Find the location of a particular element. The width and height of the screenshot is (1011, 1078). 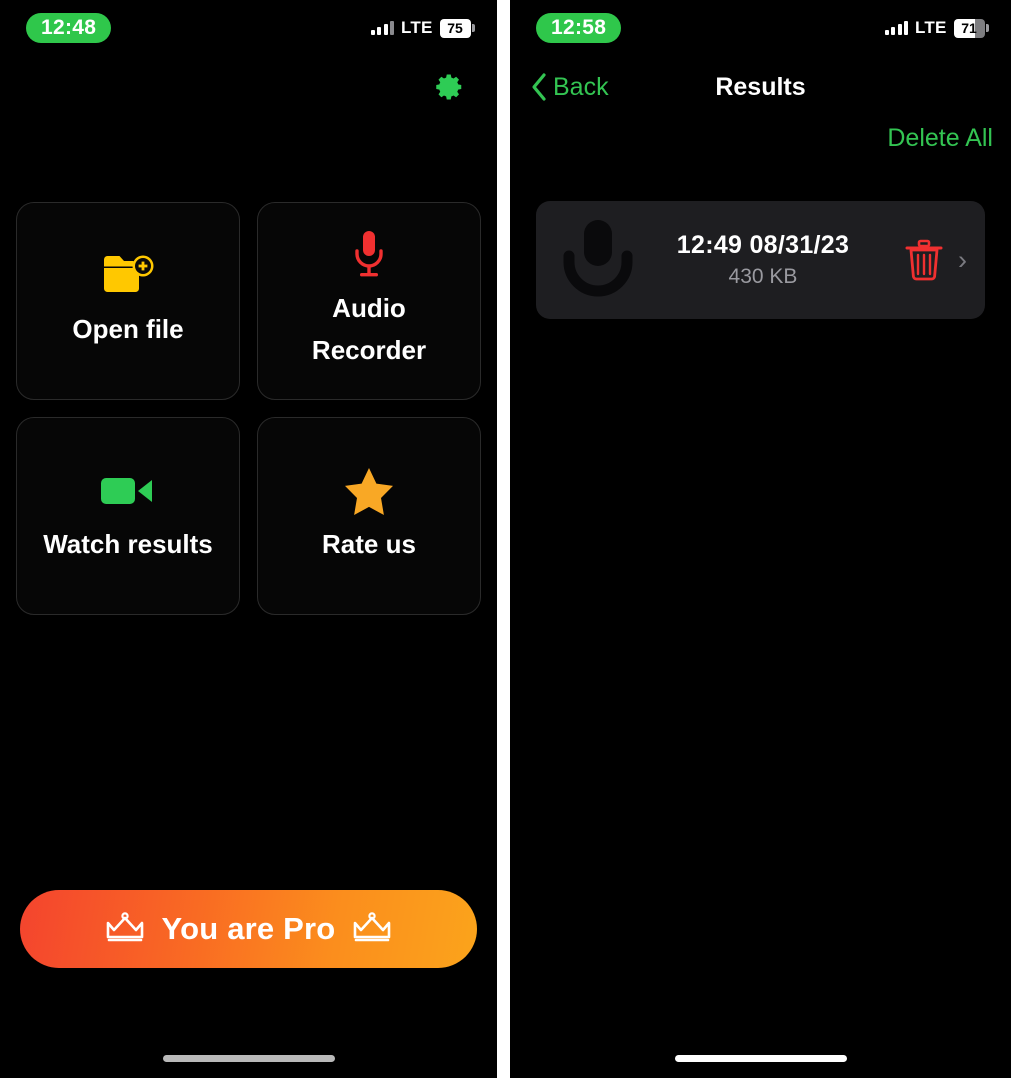

status-time-pill: 12:48 is located at coordinates (69, 28).